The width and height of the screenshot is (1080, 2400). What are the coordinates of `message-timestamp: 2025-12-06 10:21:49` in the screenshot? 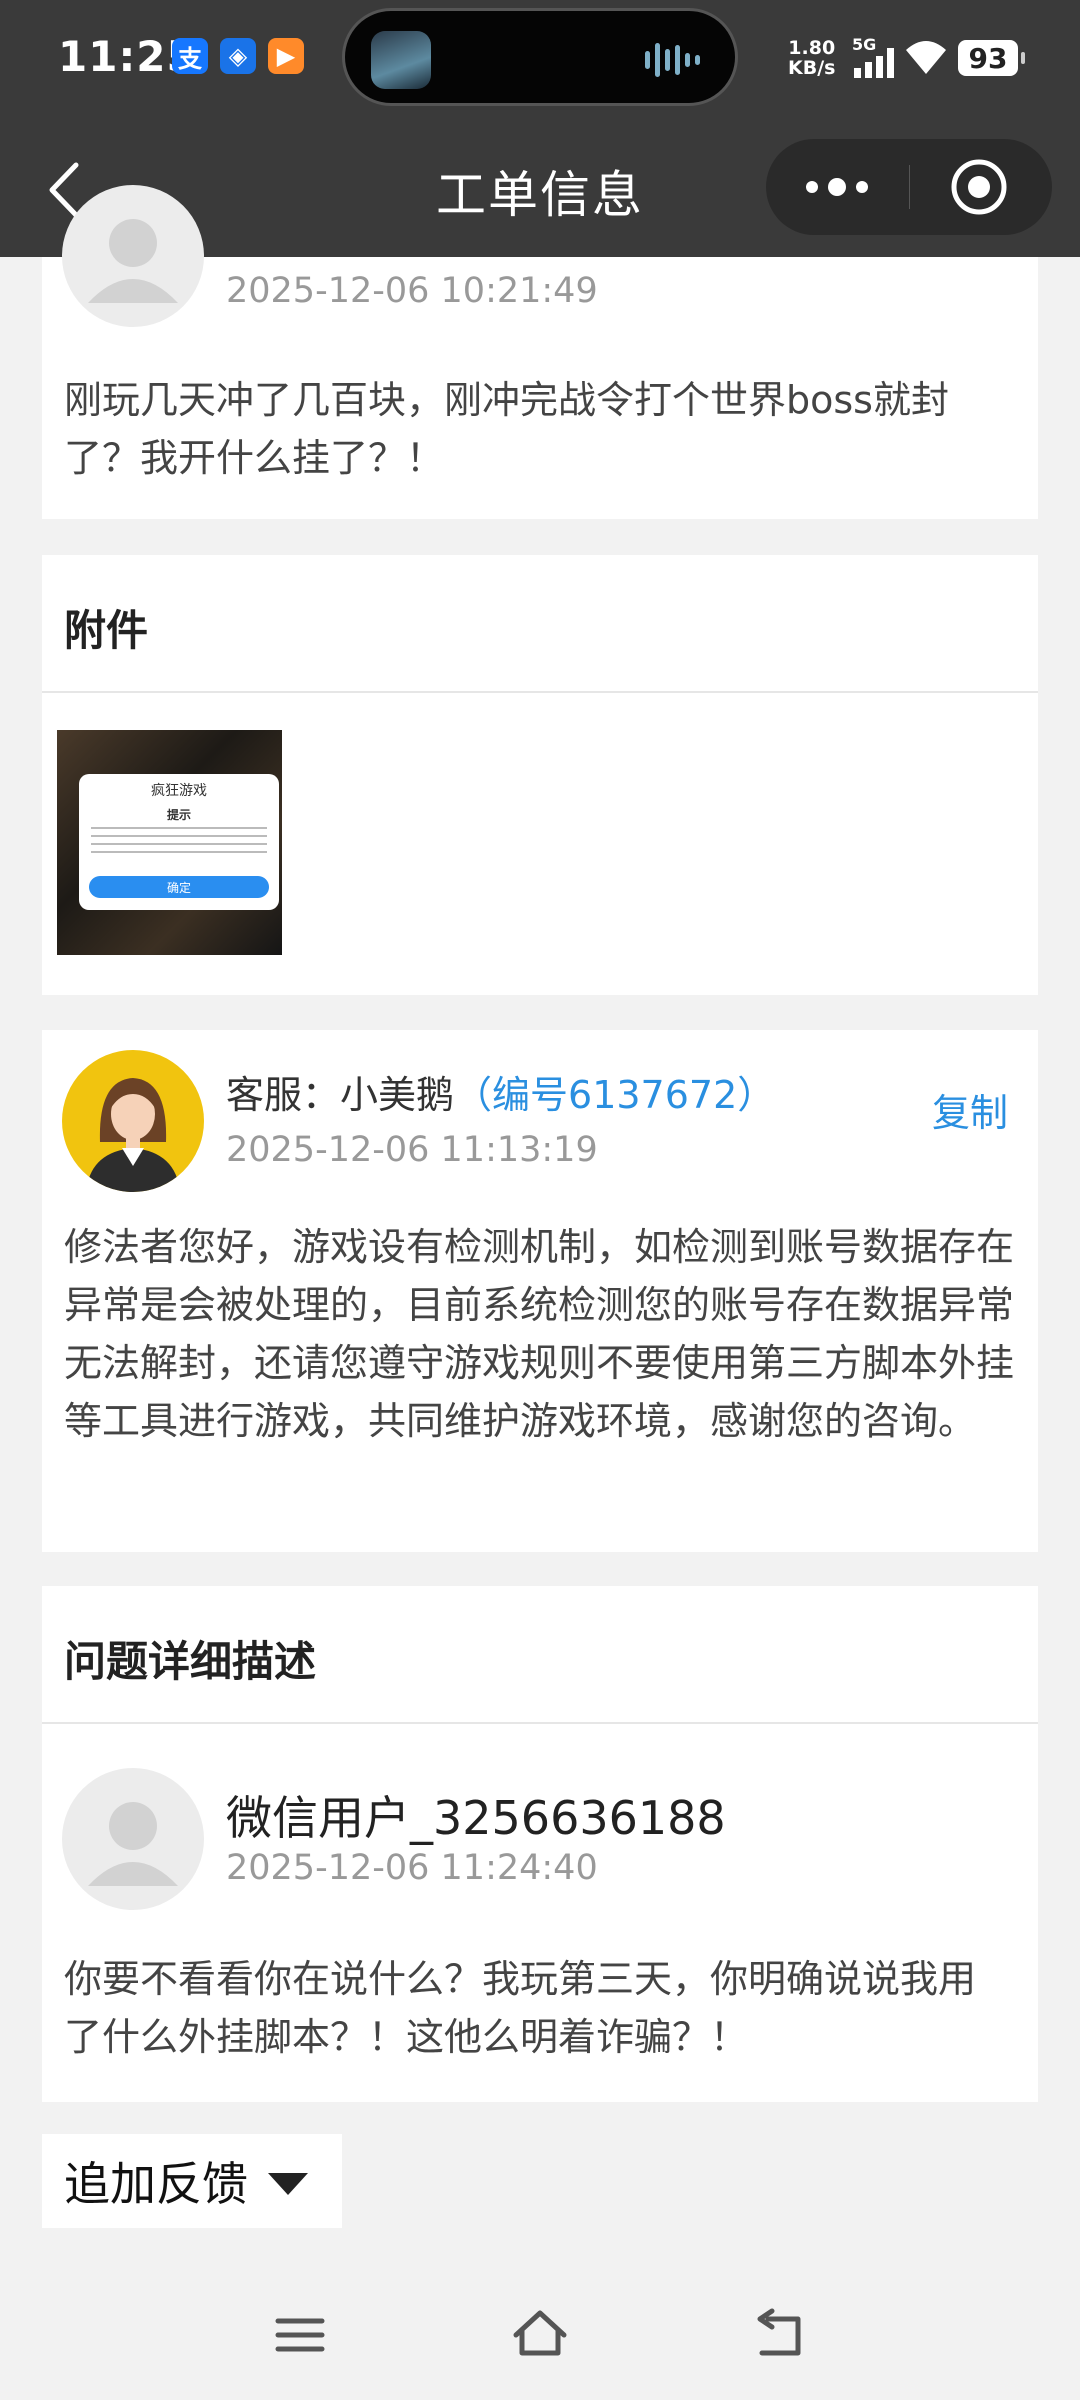 It's located at (412, 291).